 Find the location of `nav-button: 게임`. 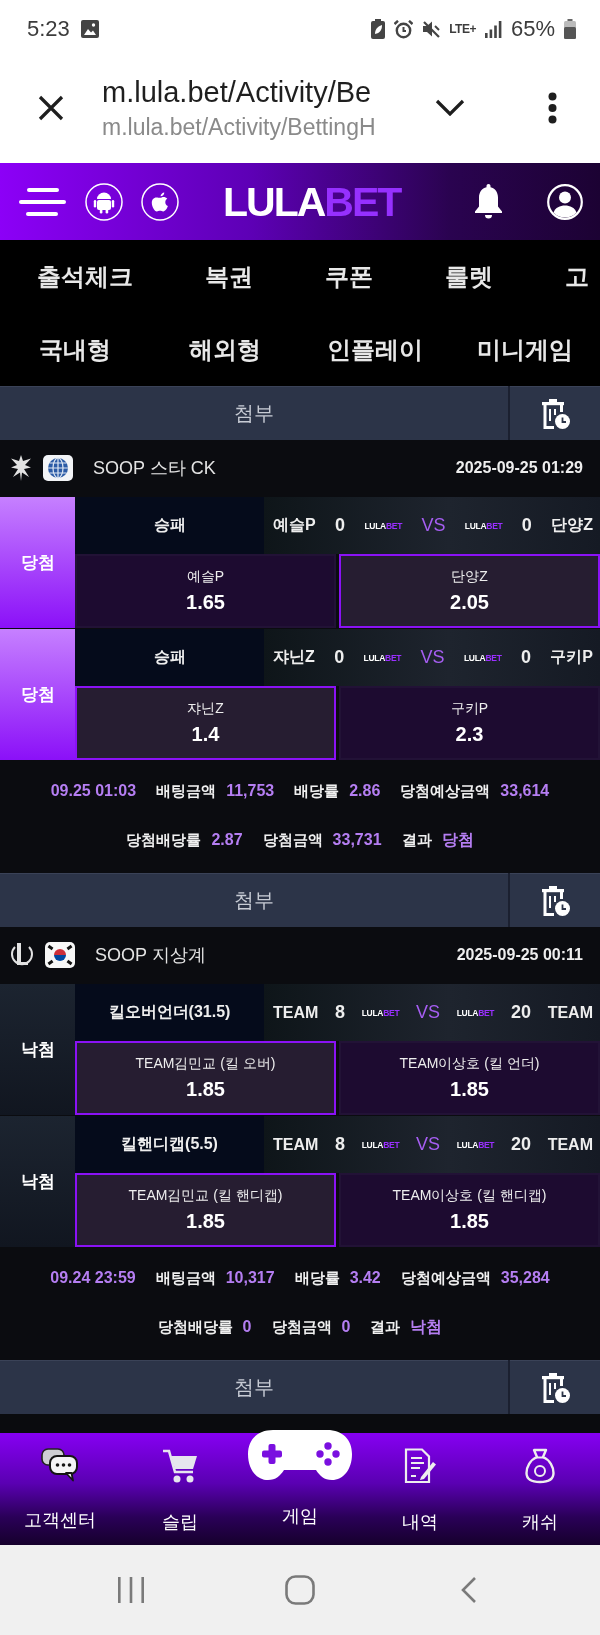

nav-button: 게임 is located at coordinates (300, 1478).